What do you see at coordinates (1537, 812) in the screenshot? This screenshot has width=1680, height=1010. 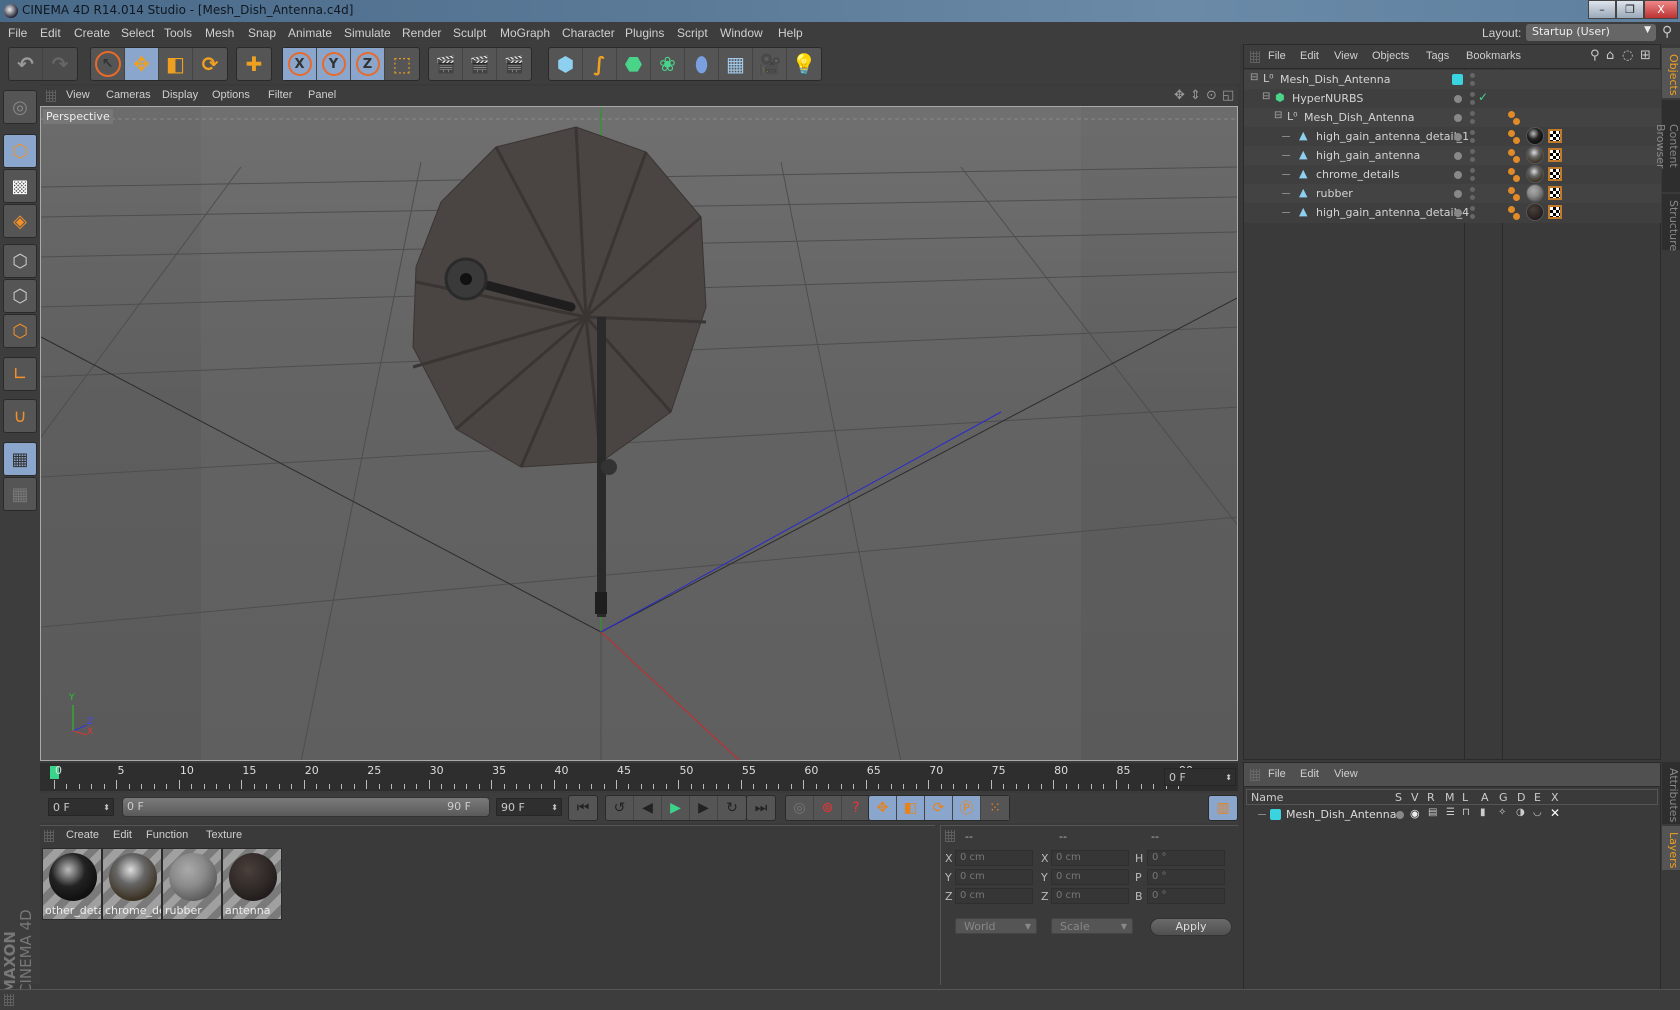 I see `expressions-icon: ◡` at bounding box center [1537, 812].